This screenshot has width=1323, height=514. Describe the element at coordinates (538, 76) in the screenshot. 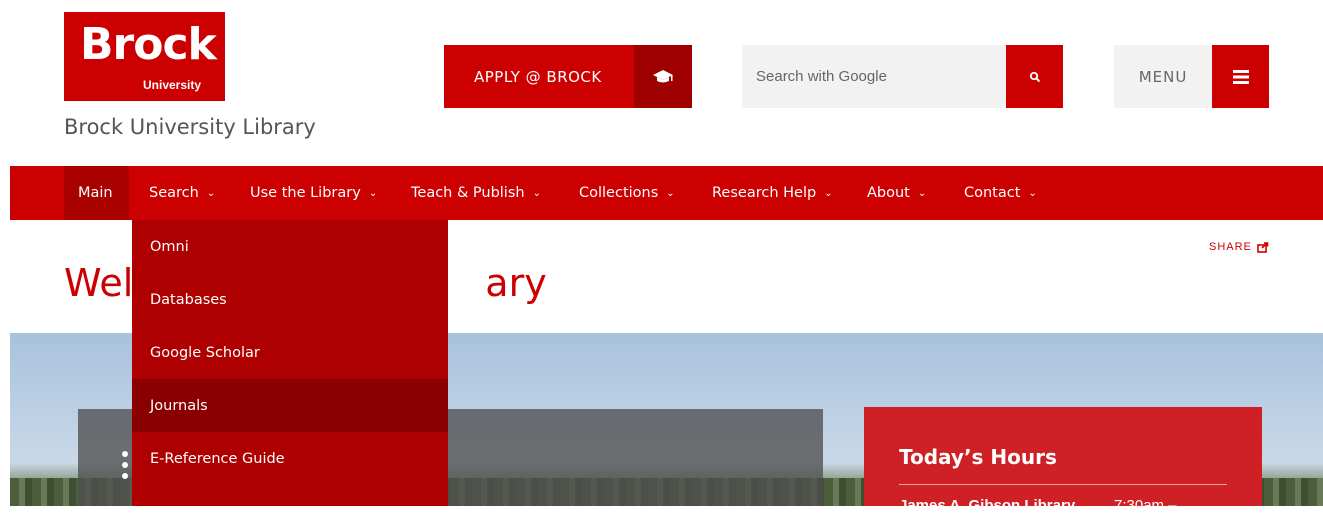

I see `apply-label: APPLY @ BROCK` at that location.